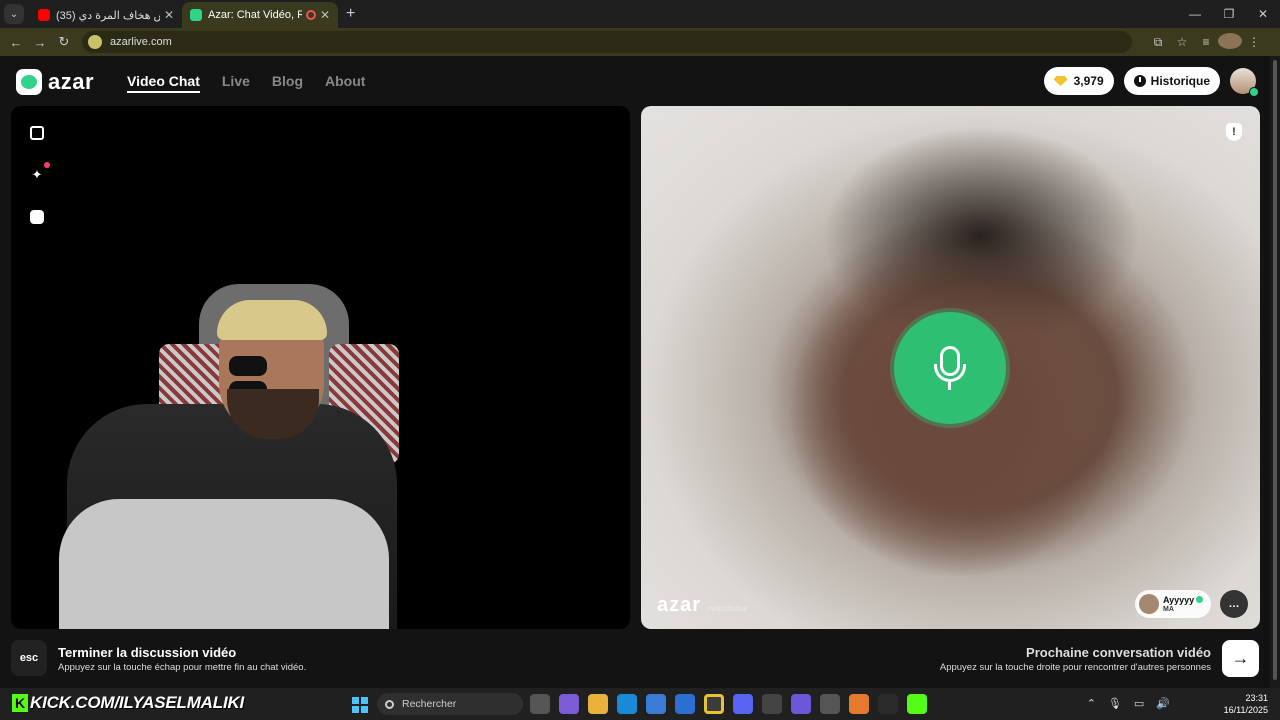  I want to click on back-icon: ←, so click(16, 42).